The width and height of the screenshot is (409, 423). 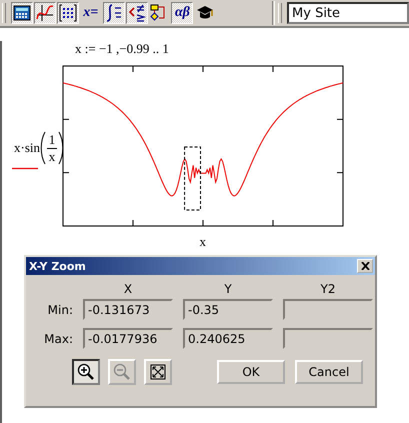 What do you see at coordinates (52, 139) in the screenshot?
I see `fraction-numerator: 1` at bounding box center [52, 139].